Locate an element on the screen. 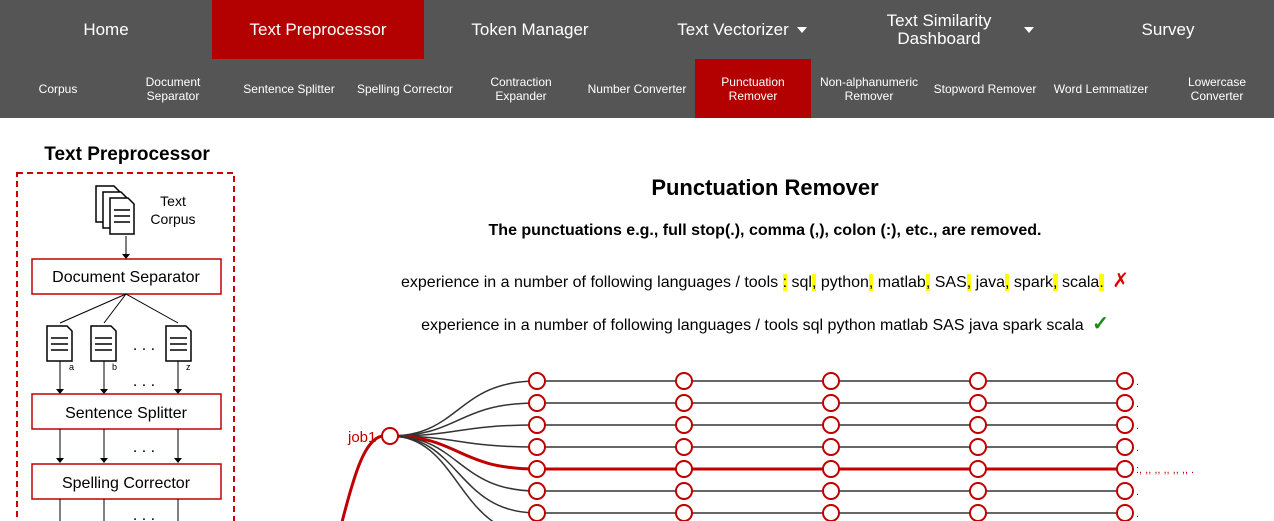 The image size is (1274, 521). punctuation-highlight: . is located at coordinates (1101, 282).